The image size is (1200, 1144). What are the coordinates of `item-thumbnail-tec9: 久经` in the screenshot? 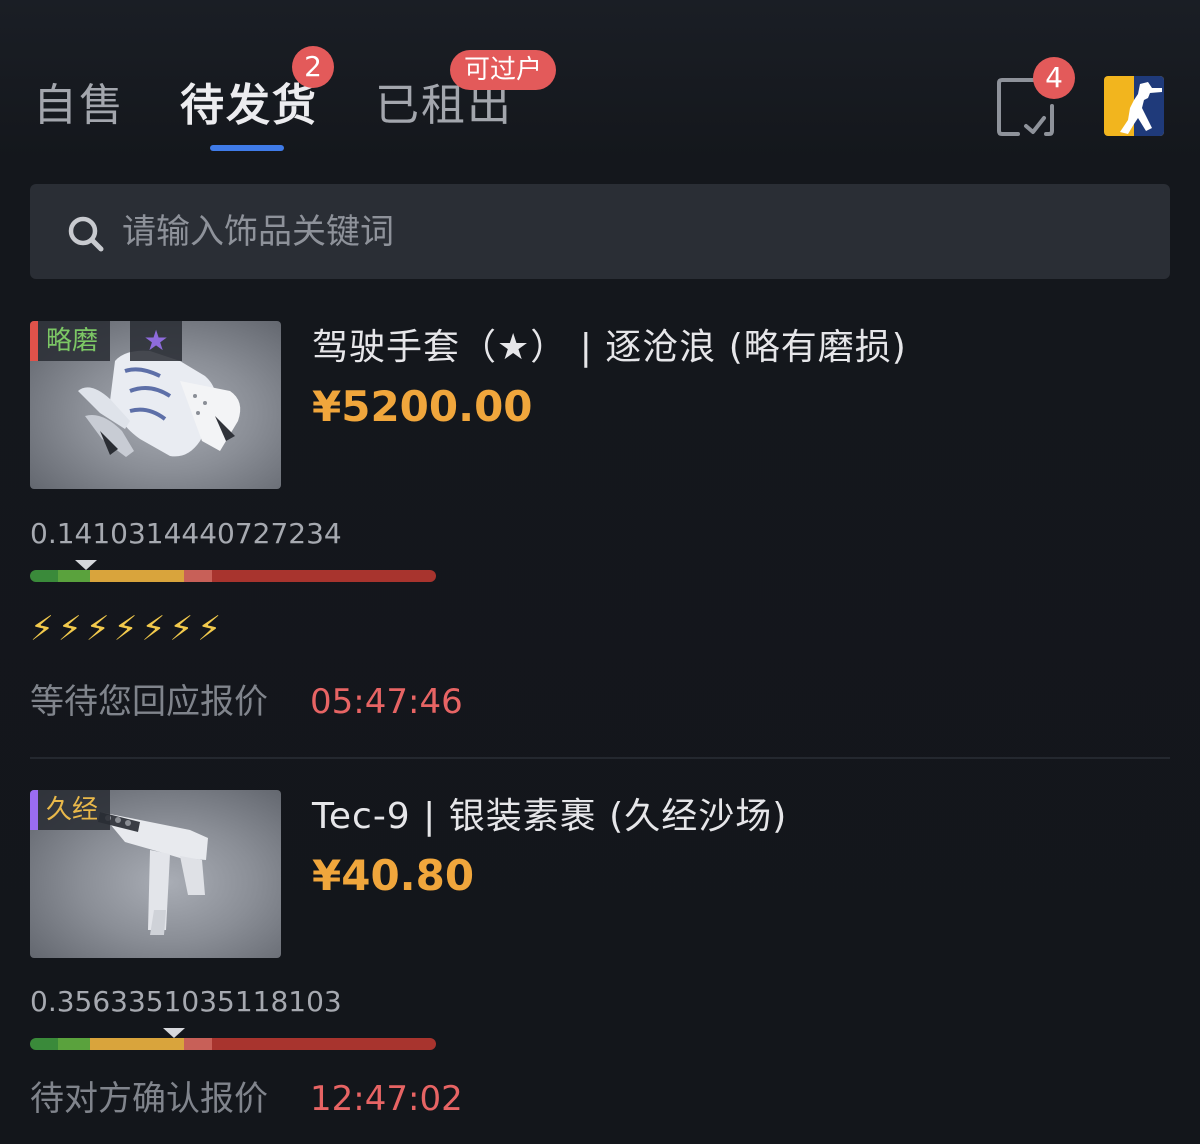 It's located at (155, 874).